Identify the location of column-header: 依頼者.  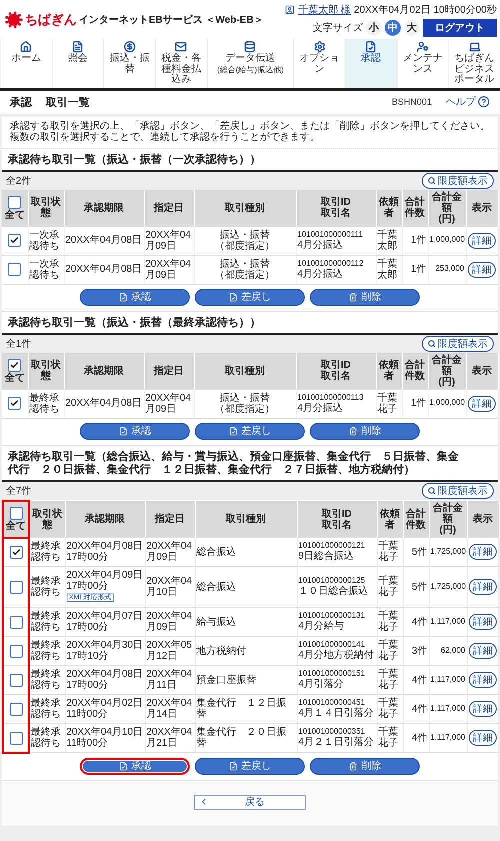
(389, 371).